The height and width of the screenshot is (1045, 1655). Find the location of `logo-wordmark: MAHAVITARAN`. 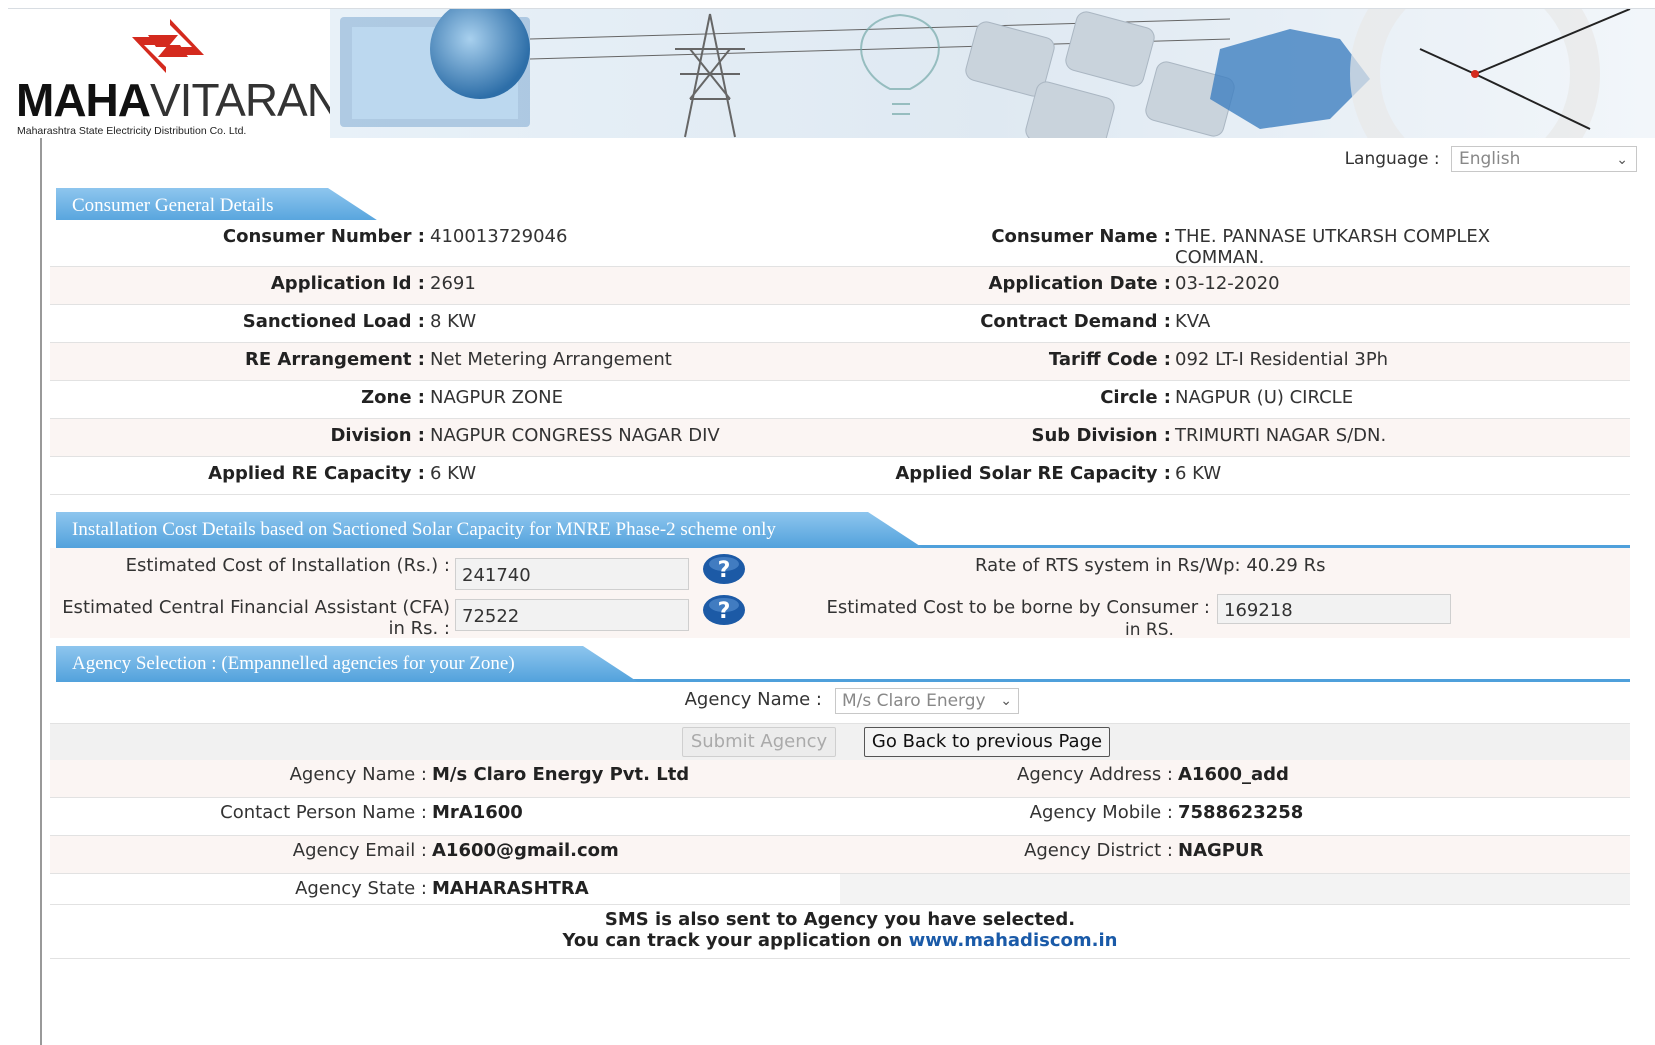

logo-wordmark: MAHAVITARAN is located at coordinates (178, 100).